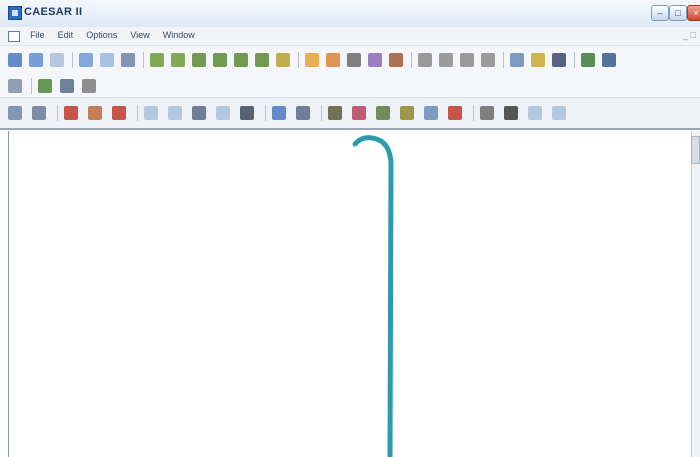 This screenshot has width=700, height=457. What do you see at coordinates (695, 150) in the screenshot?
I see `scrollbar-thumb` at bounding box center [695, 150].